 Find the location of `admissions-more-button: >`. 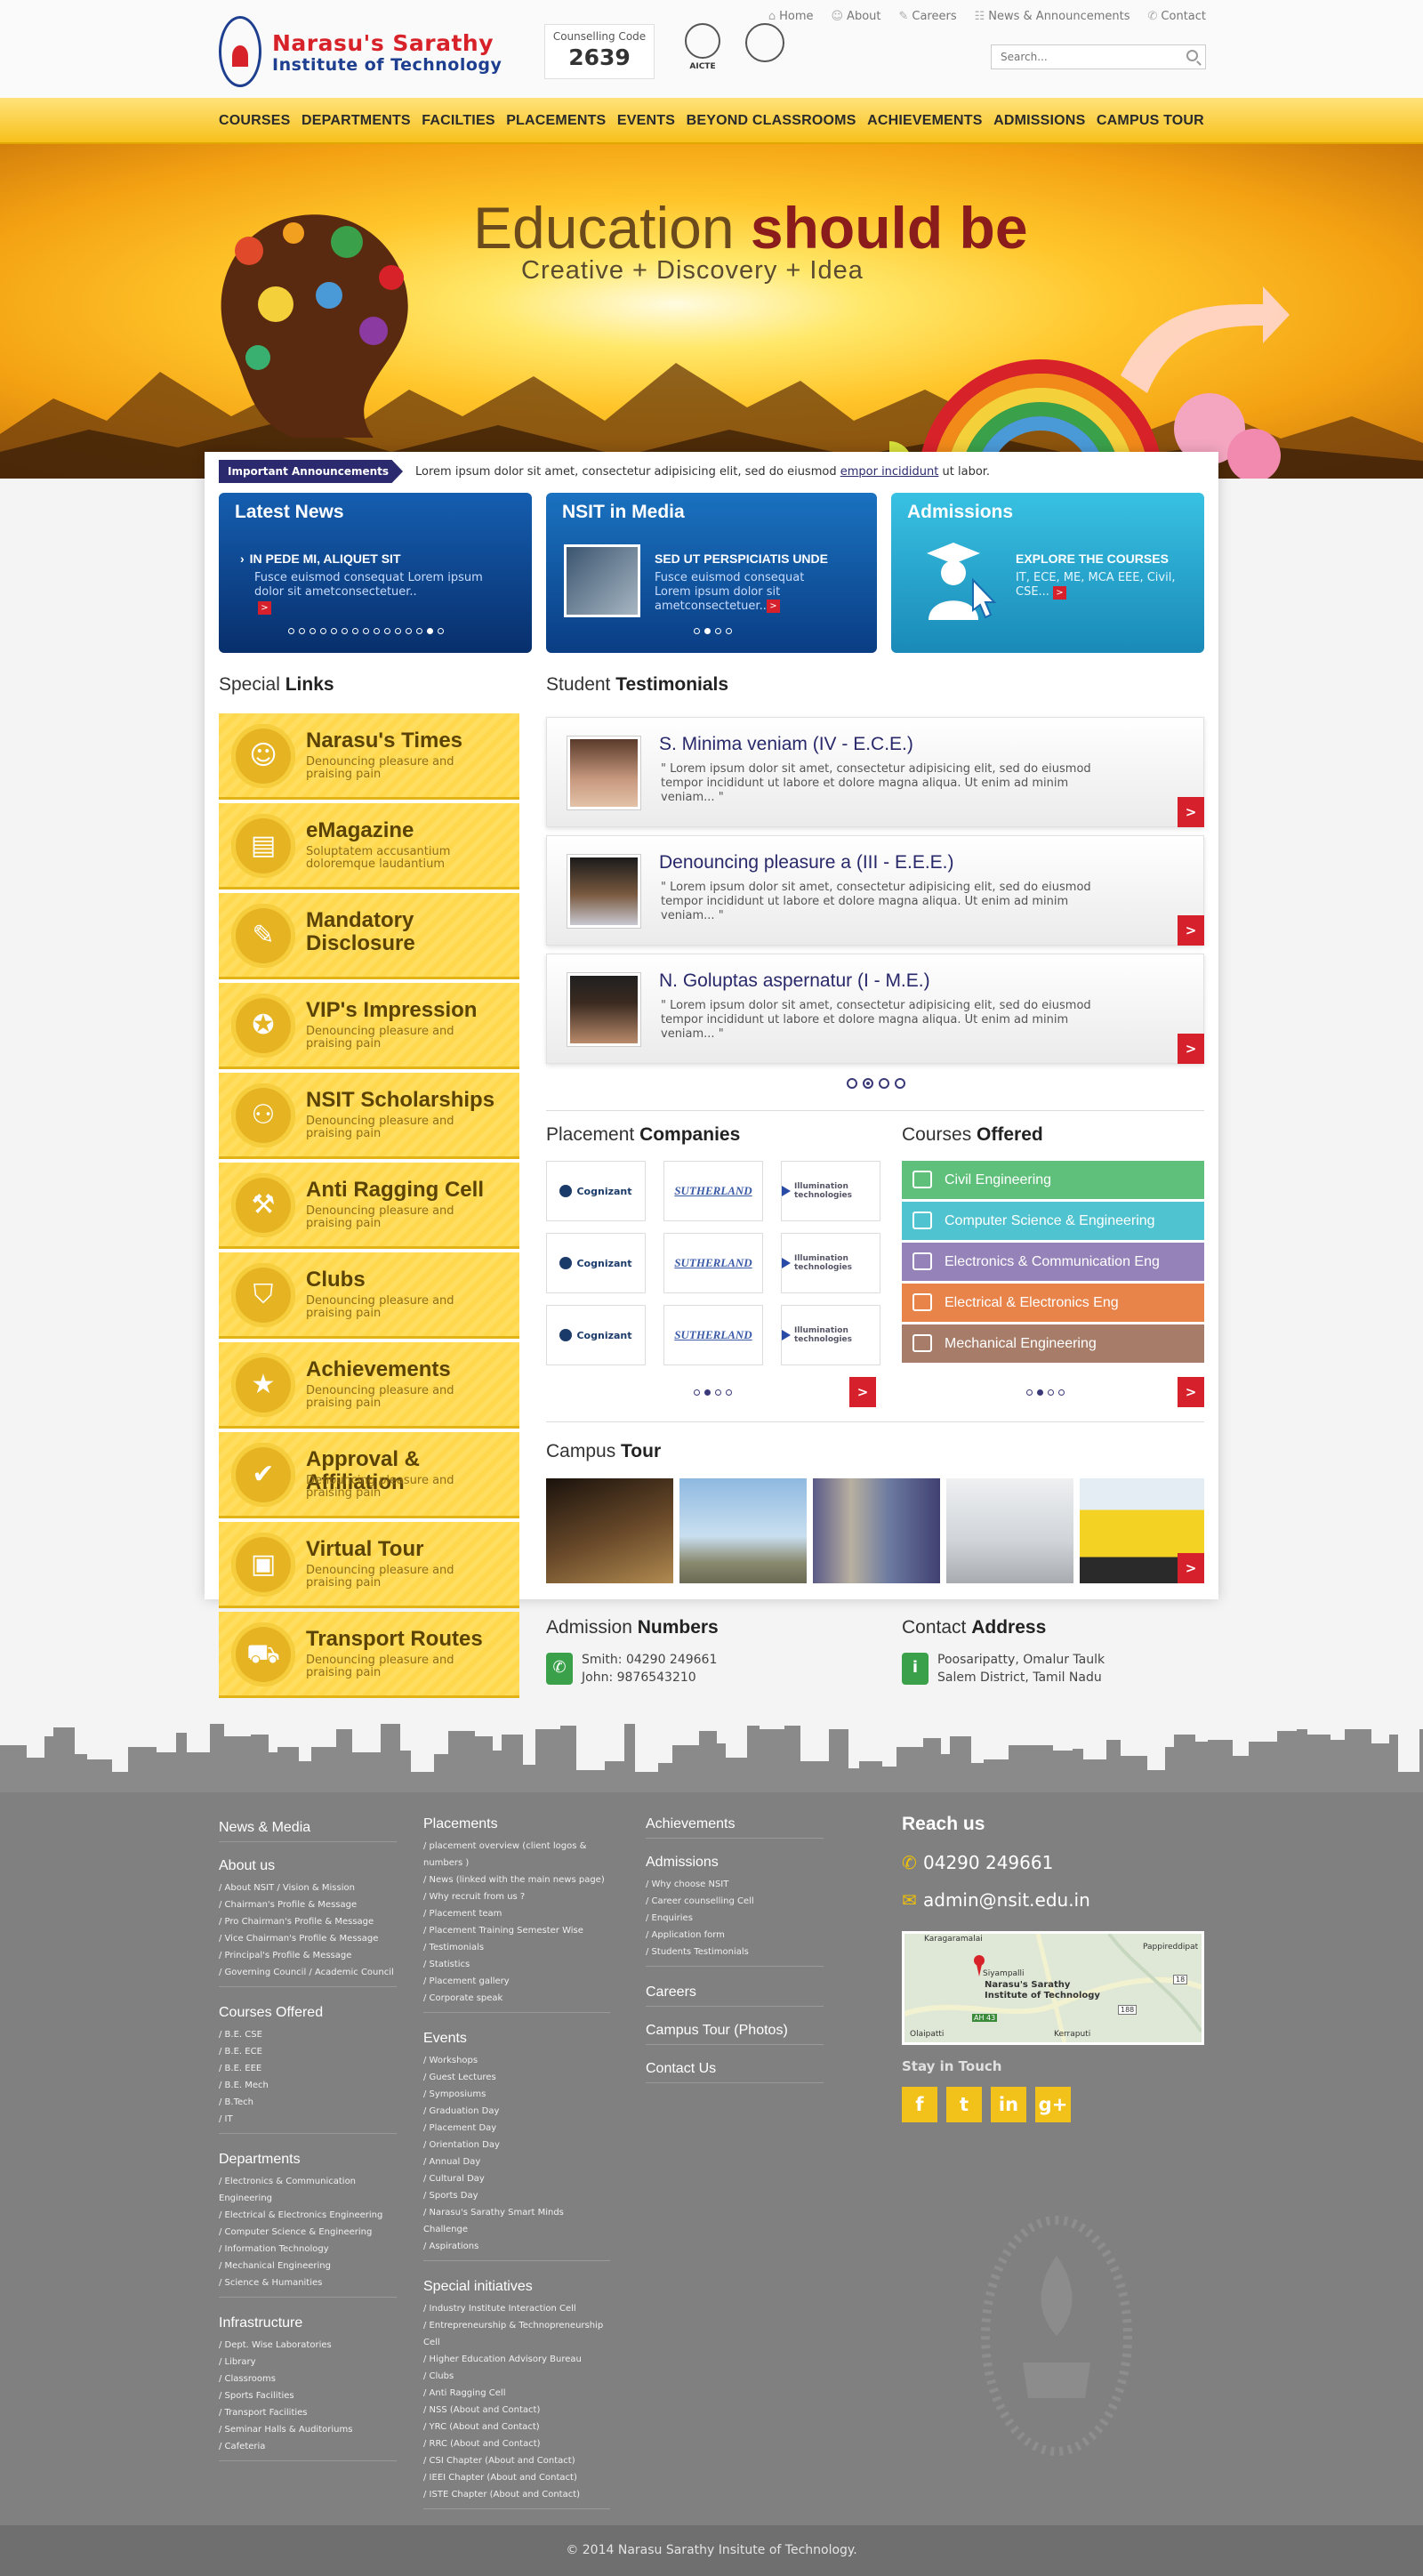

admissions-more-button: > is located at coordinates (1059, 593).